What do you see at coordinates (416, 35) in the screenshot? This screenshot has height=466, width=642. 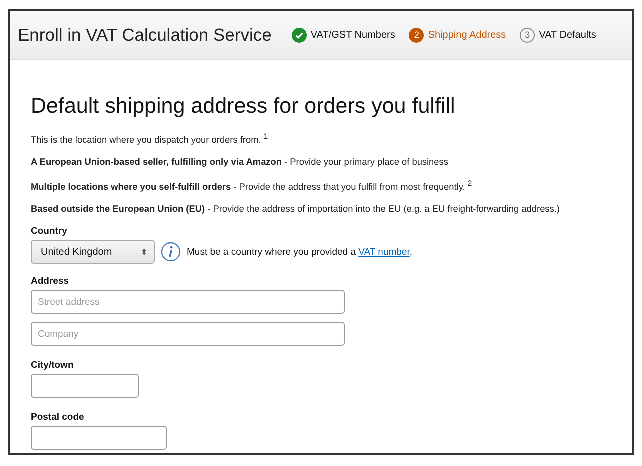 I see `step-number: 2` at bounding box center [416, 35].